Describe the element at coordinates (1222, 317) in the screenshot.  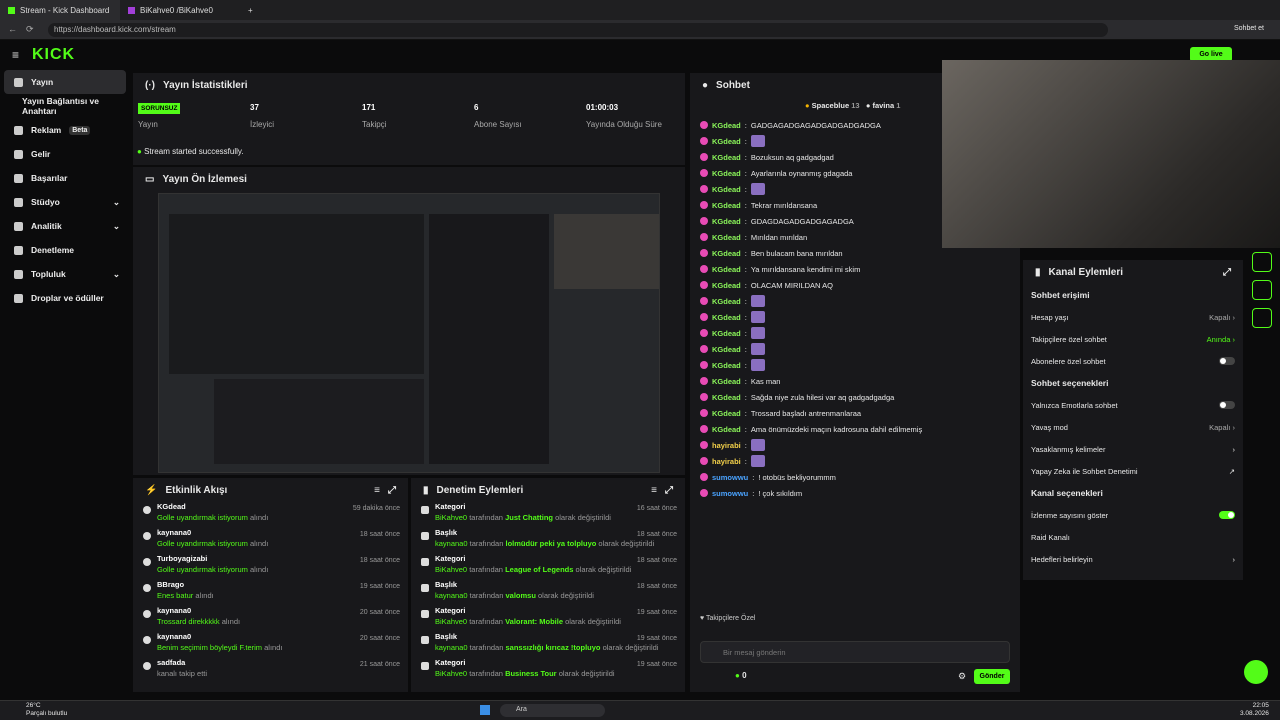
I see `row-value: Kapalı ›` at that location.